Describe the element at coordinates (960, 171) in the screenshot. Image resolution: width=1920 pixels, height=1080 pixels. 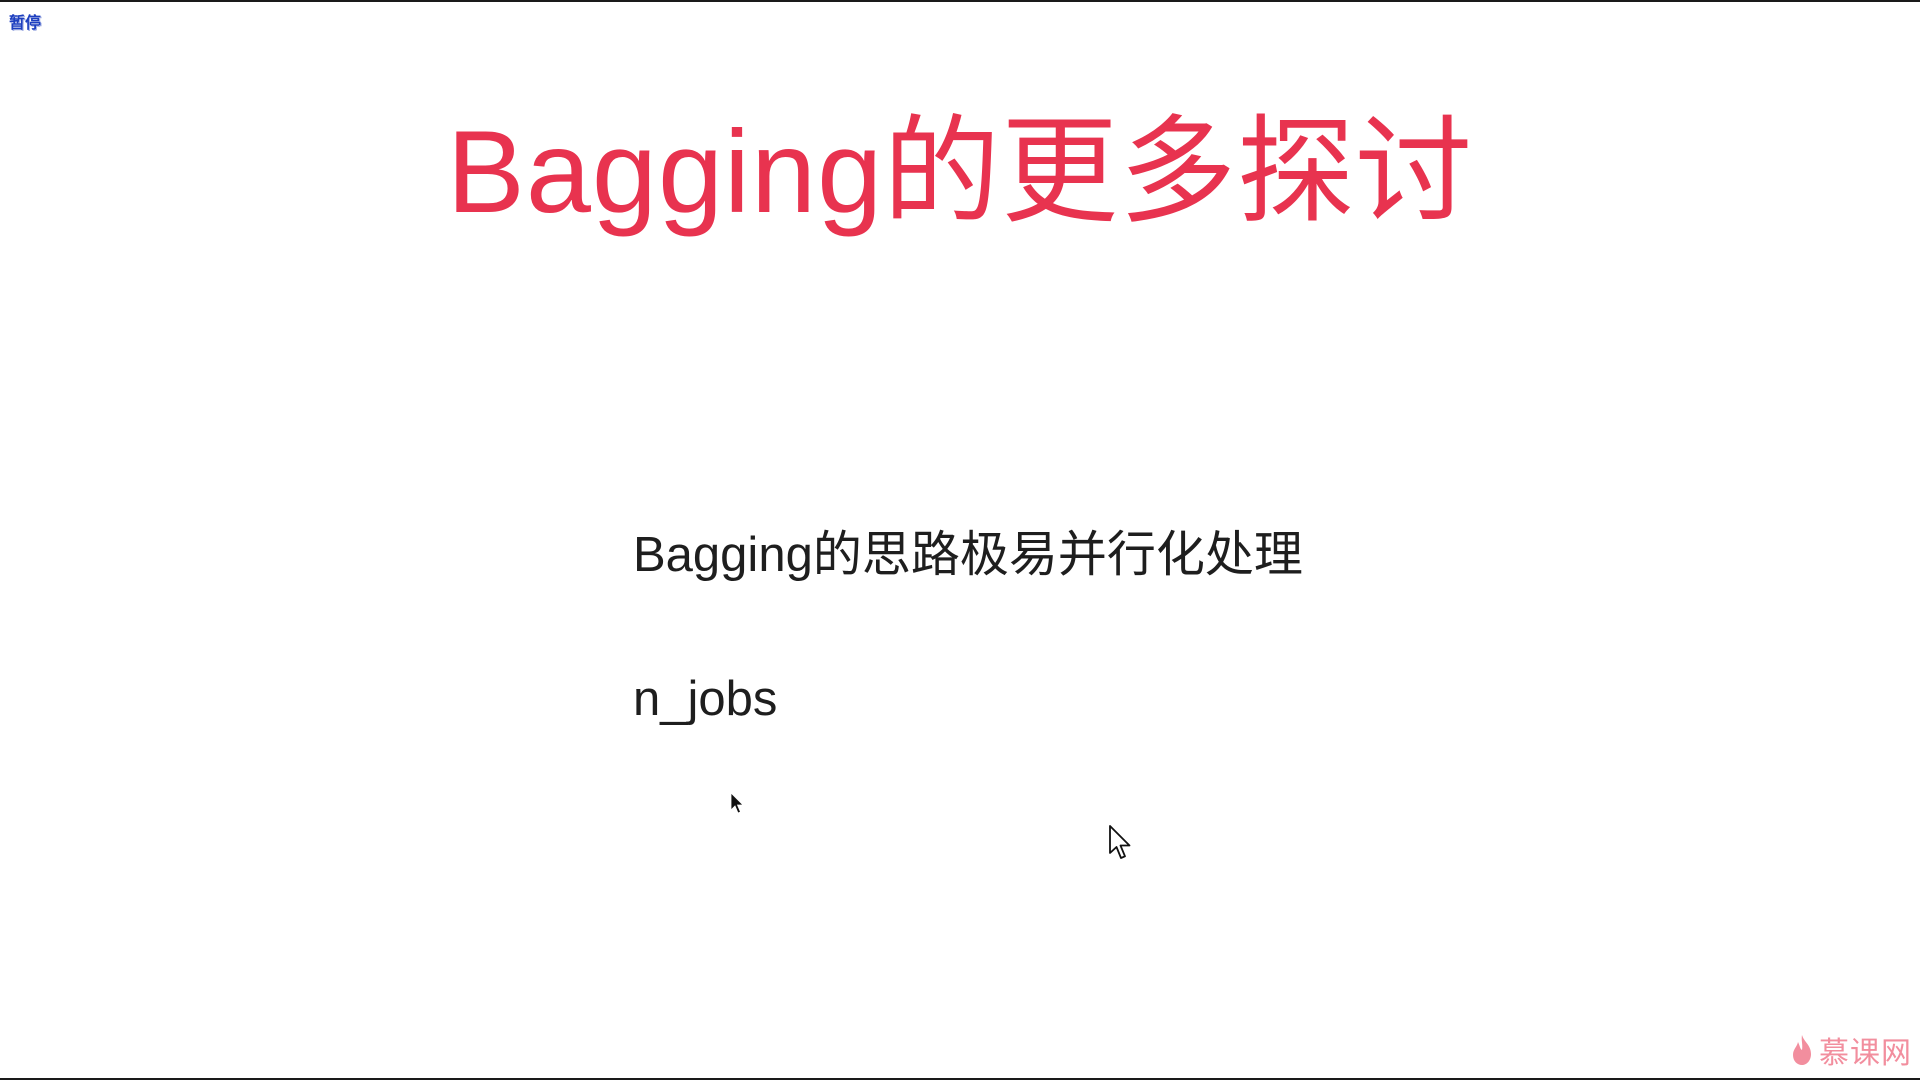
I see `slide-title: Bagging的更多探讨` at that location.